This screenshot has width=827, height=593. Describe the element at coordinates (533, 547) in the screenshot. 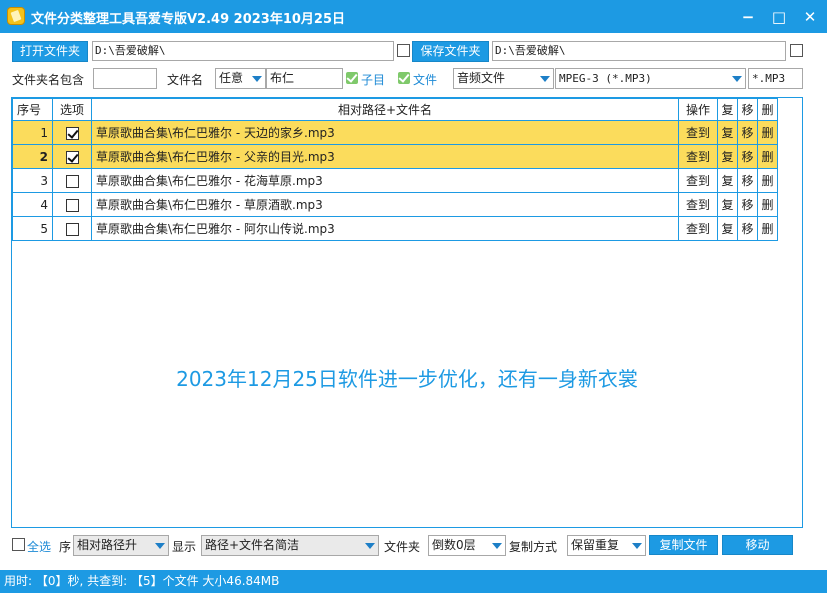

I see `copy-mode-label: 复制方式` at that location.